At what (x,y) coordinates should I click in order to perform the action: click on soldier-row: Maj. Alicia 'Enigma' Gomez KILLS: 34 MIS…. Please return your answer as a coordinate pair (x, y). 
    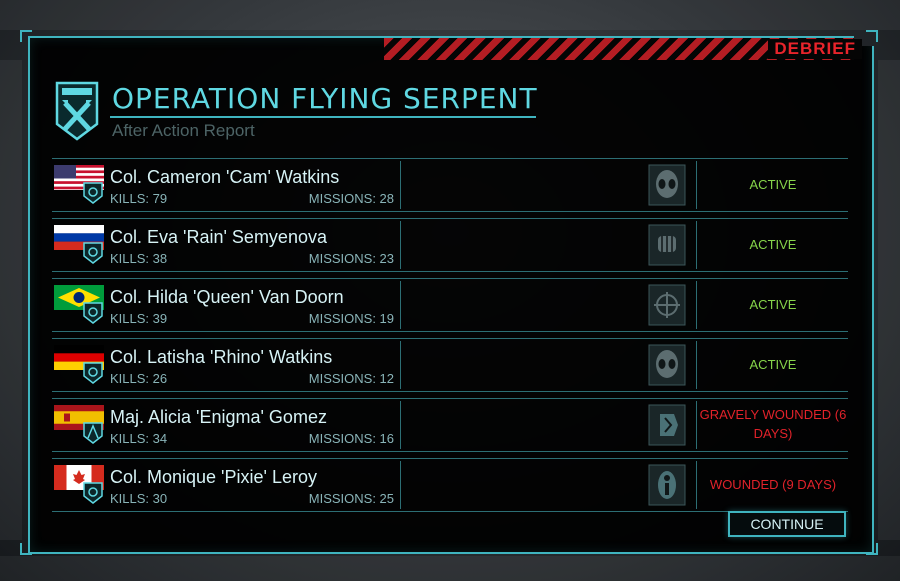
    Looking at the image, I should click on (450, 425).